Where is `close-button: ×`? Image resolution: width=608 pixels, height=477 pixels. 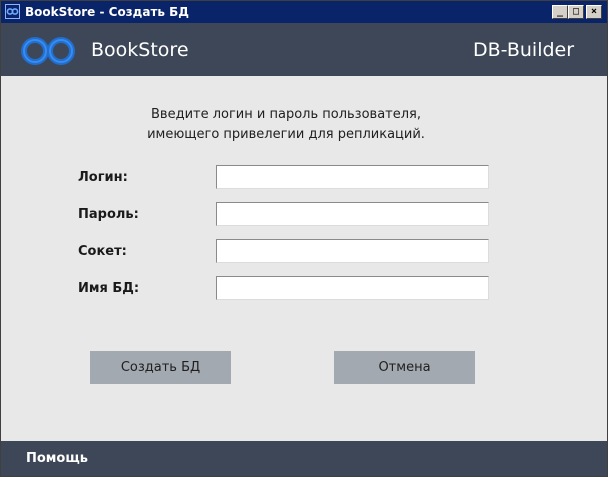
close-button: × is located at coordinates (594, 12).